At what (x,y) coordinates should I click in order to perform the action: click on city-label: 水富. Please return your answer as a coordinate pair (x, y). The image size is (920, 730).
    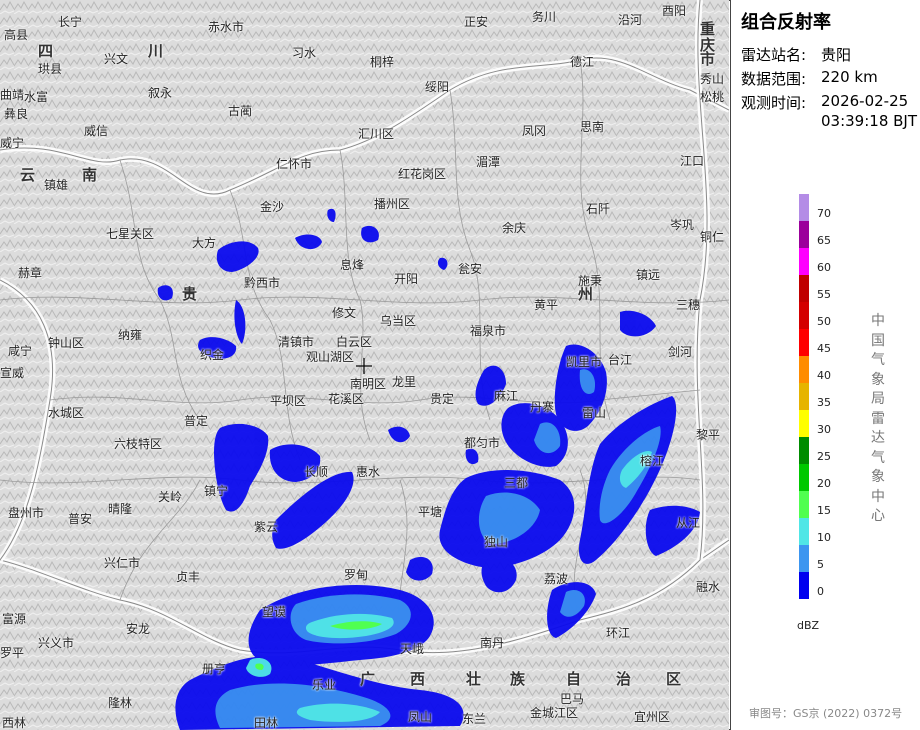
    Looking at the image, I should click on (36, 97).